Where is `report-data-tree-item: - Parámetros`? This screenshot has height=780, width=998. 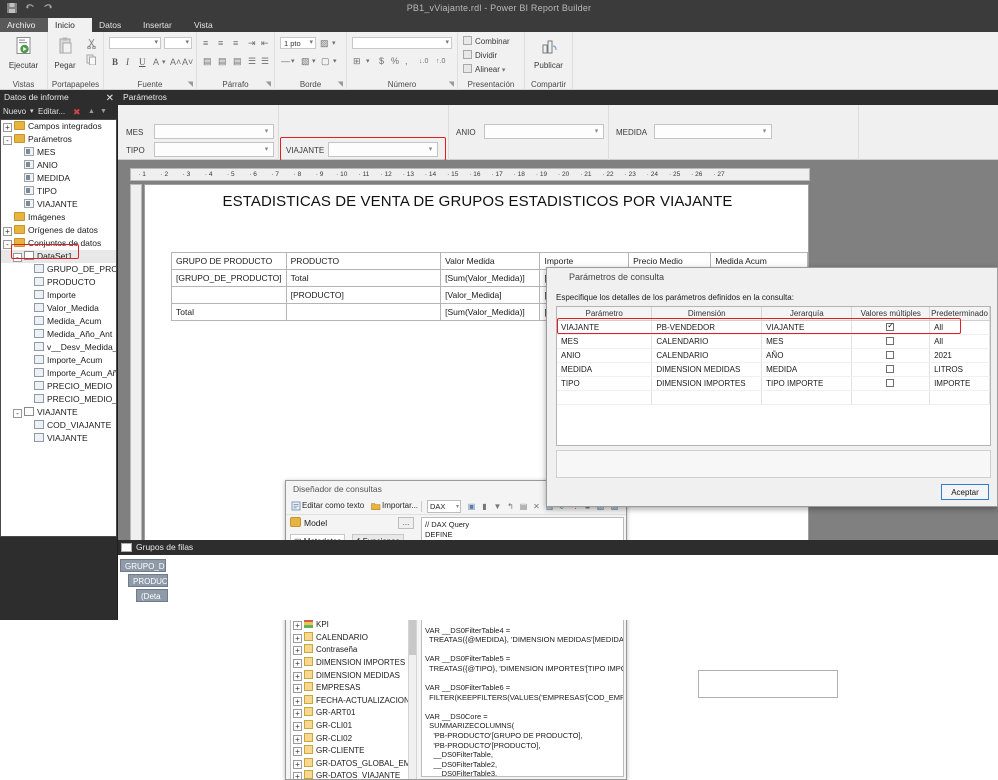 report-data-tree-item: - Parámetros is located at coordinates (58, 139).